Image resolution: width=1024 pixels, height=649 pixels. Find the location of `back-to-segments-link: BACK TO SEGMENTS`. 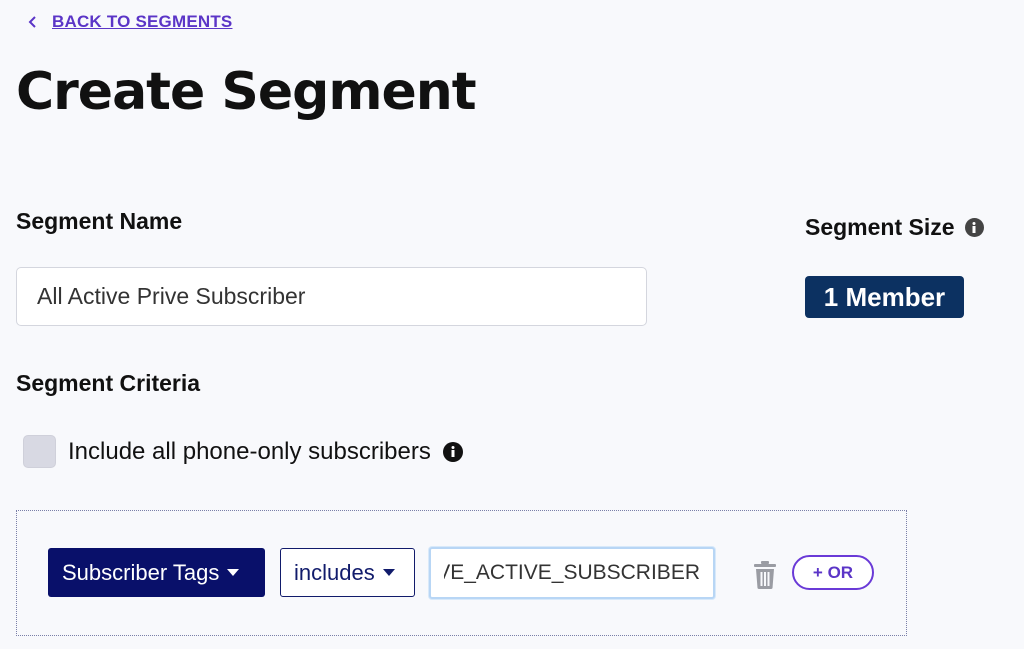

back-to-segments-link: BACK TO SEGMENTS is located at coordinates (130, 22).